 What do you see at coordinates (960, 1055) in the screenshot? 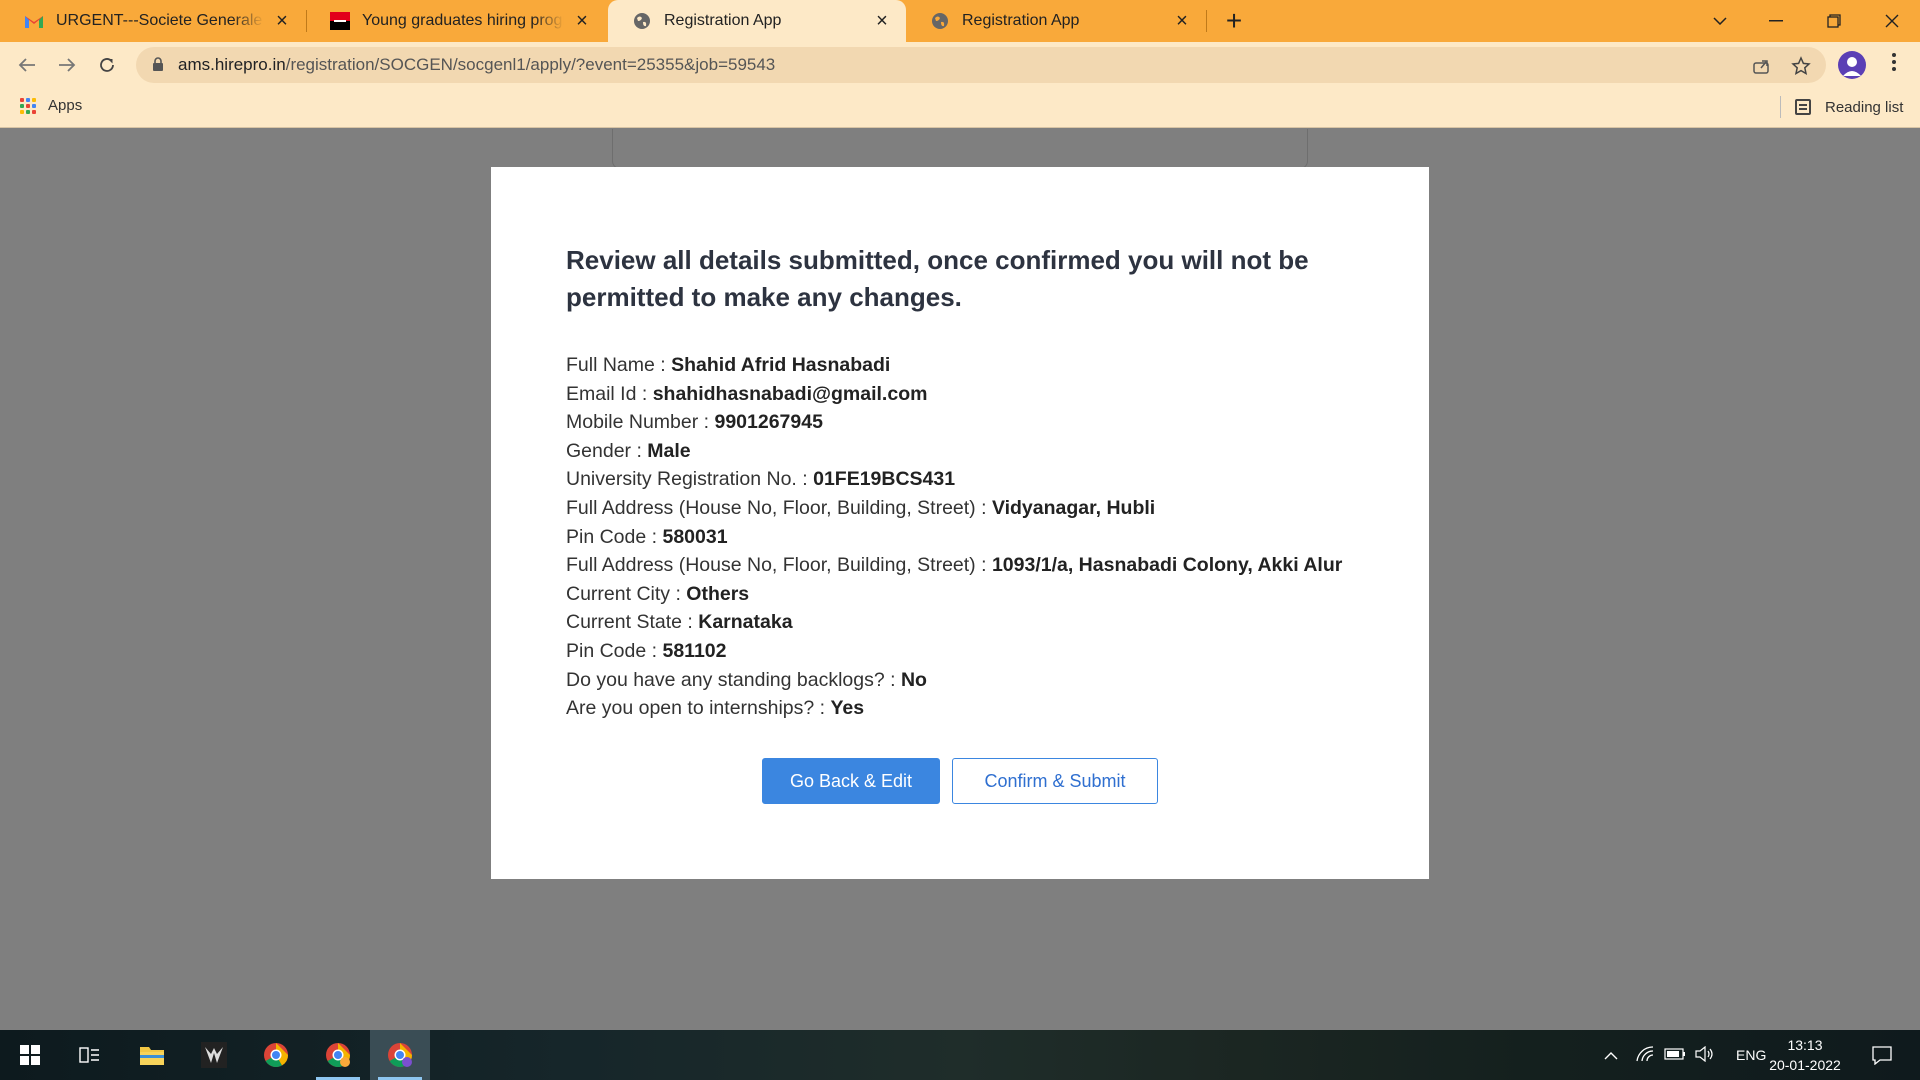
I see `taskbar: ENG 13:13 20-01-2022` at bounding box center [960, 1055].